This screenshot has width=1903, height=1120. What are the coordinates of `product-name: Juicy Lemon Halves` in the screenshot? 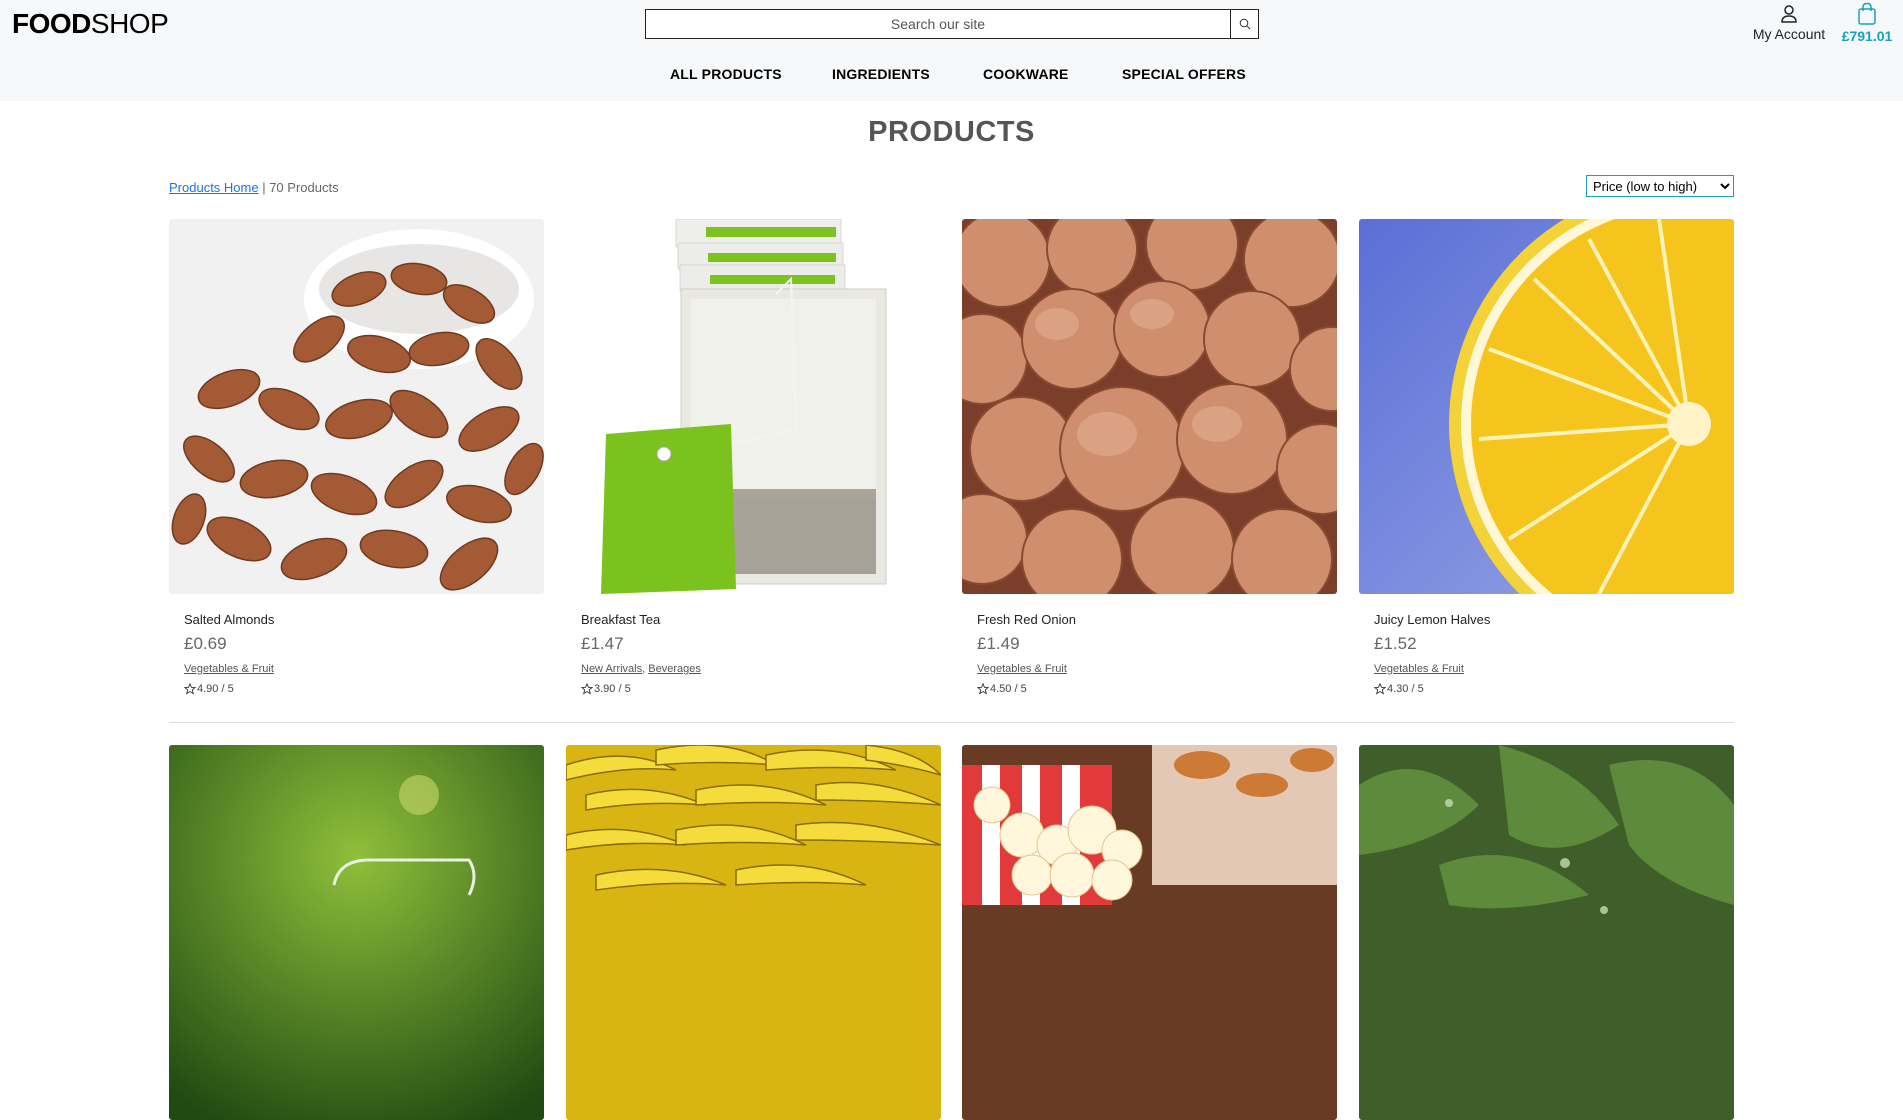 It's located at (1554, 619).